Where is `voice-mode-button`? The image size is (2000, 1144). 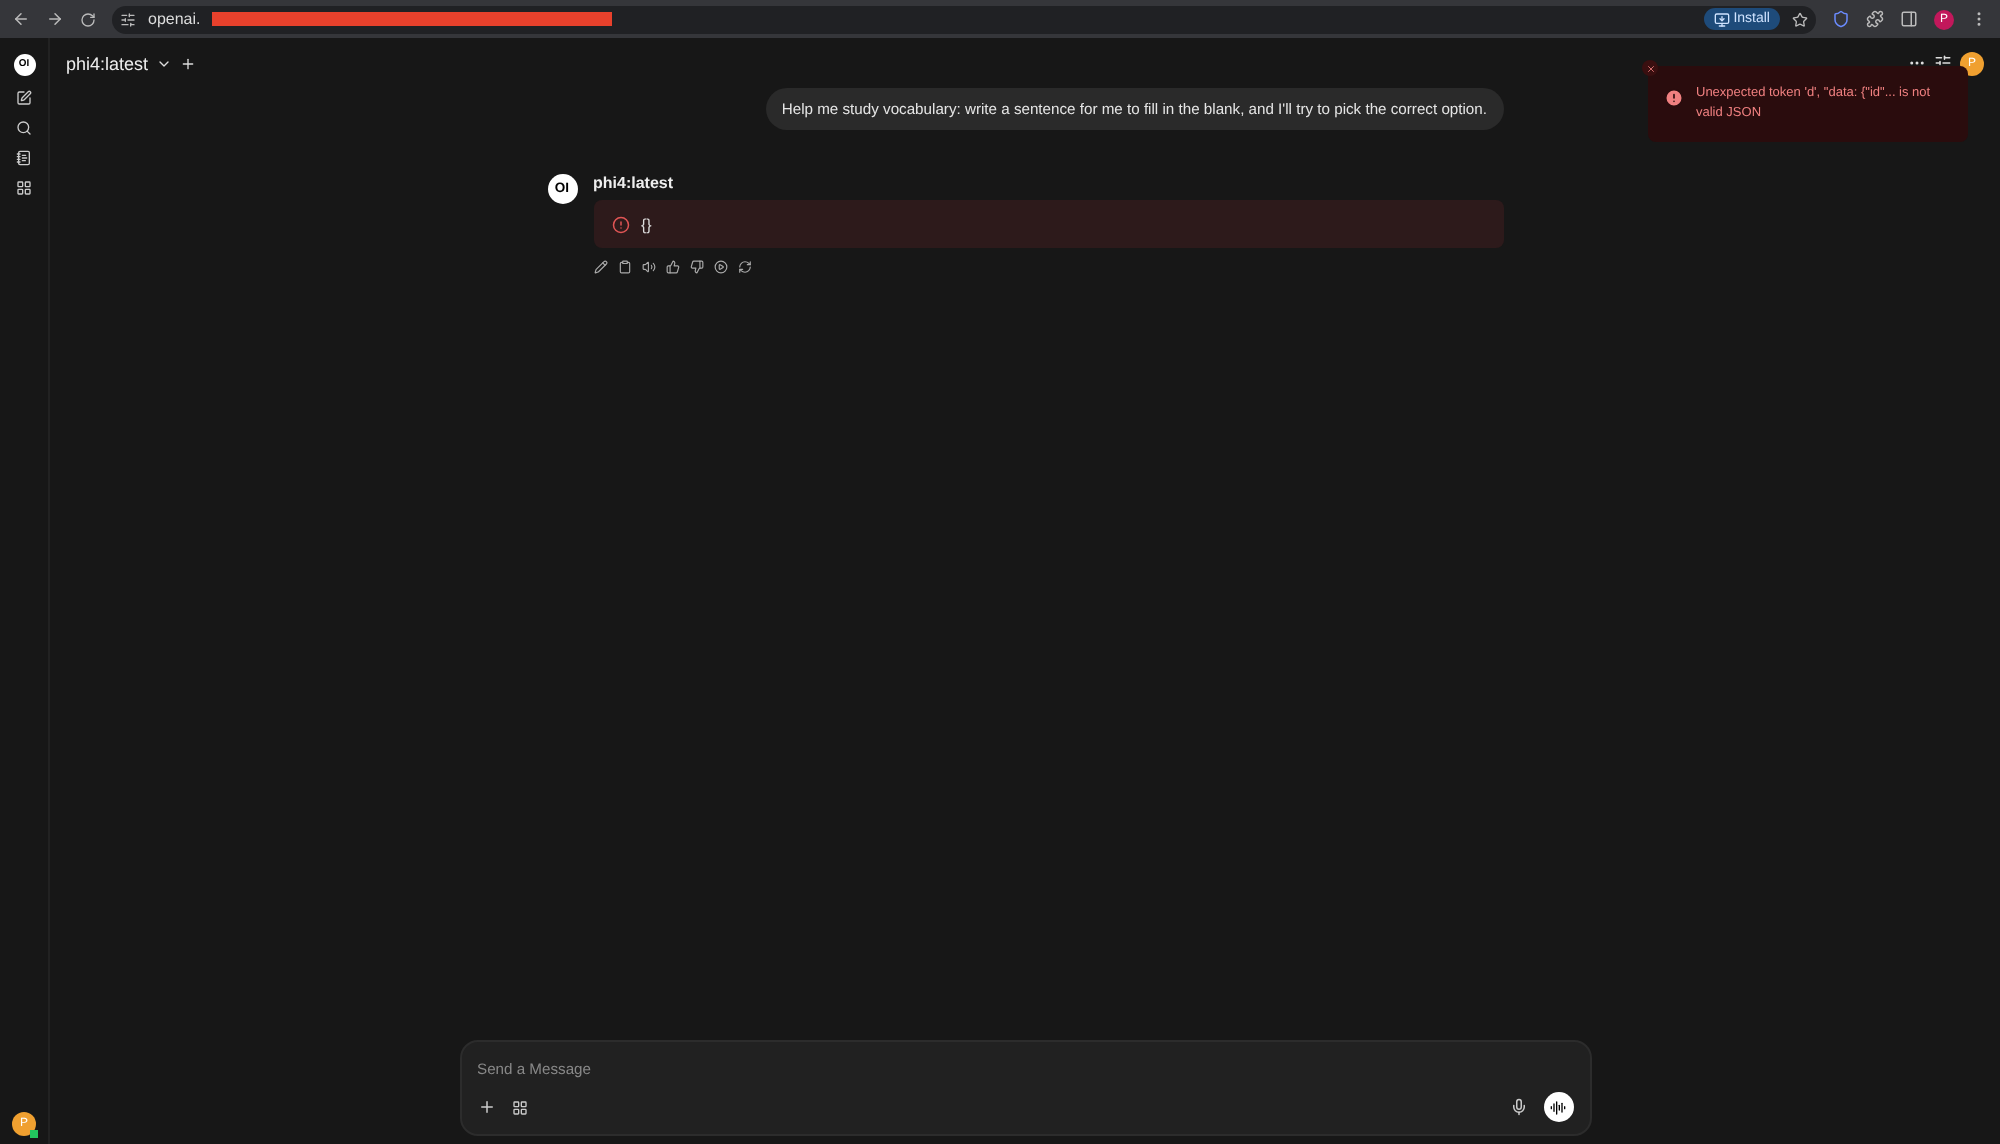 voice-mode-button is located at coordinates (1558, 1107).